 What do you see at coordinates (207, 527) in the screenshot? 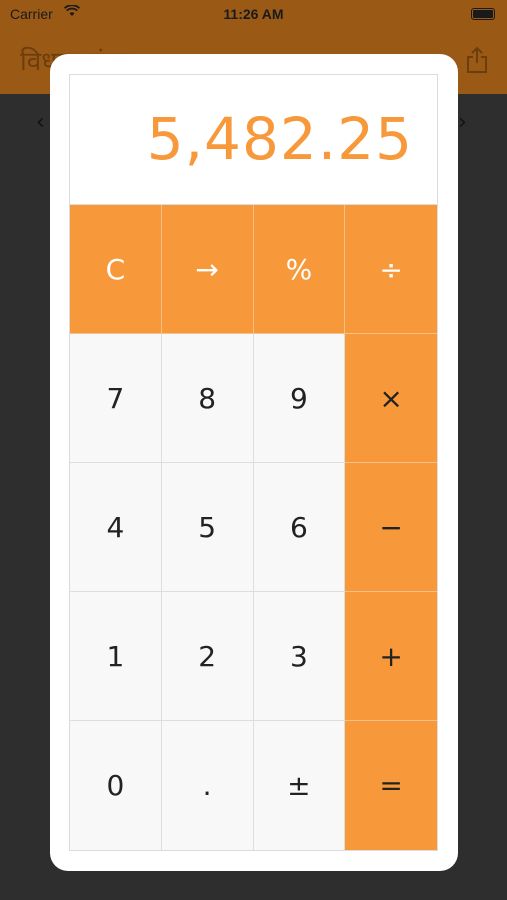
I see `digit-5-key: 5` at bounding box center [207, 527].